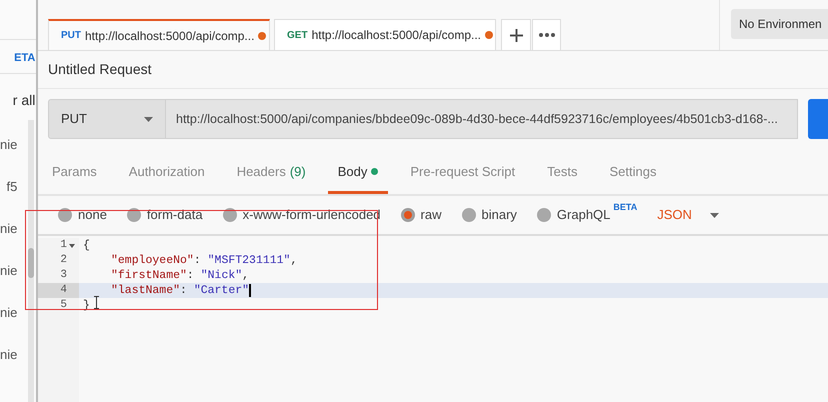  I want to click on environment-selector: No Environmen, so click(779, 24).